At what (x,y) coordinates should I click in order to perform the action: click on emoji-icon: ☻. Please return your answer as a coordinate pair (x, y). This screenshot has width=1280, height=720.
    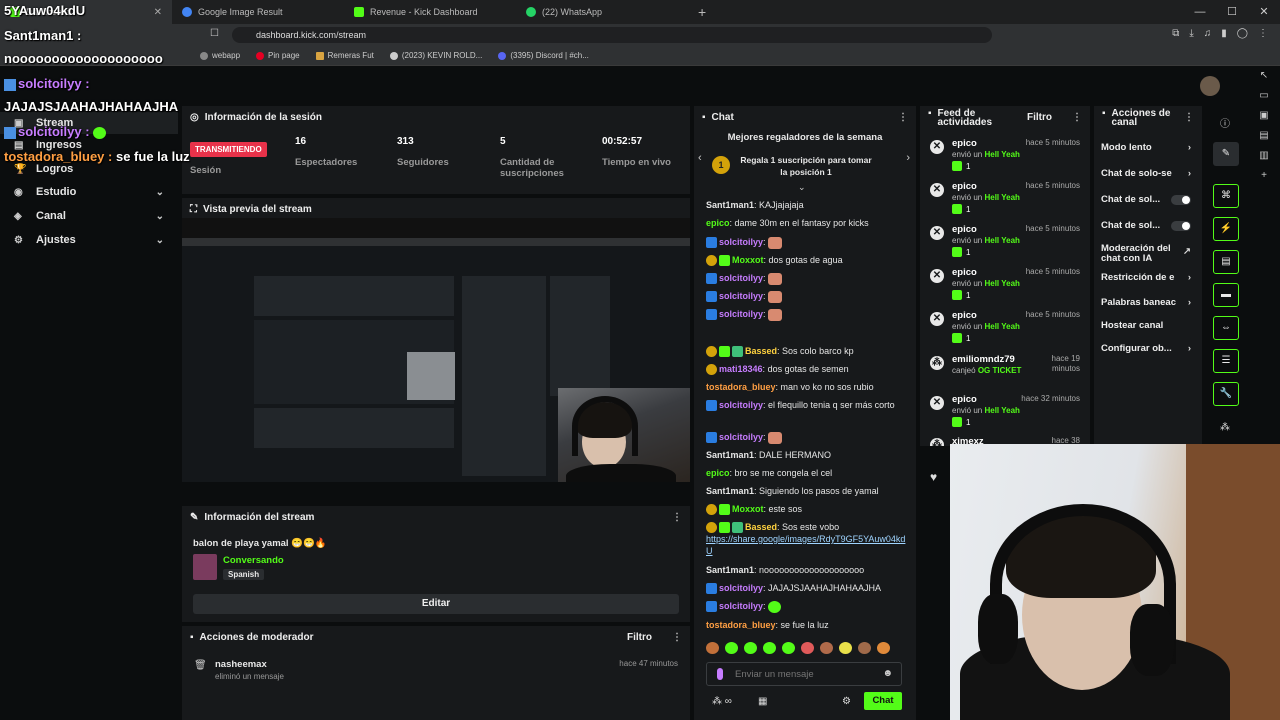
    Looking at the image, I should click on (887, 673).